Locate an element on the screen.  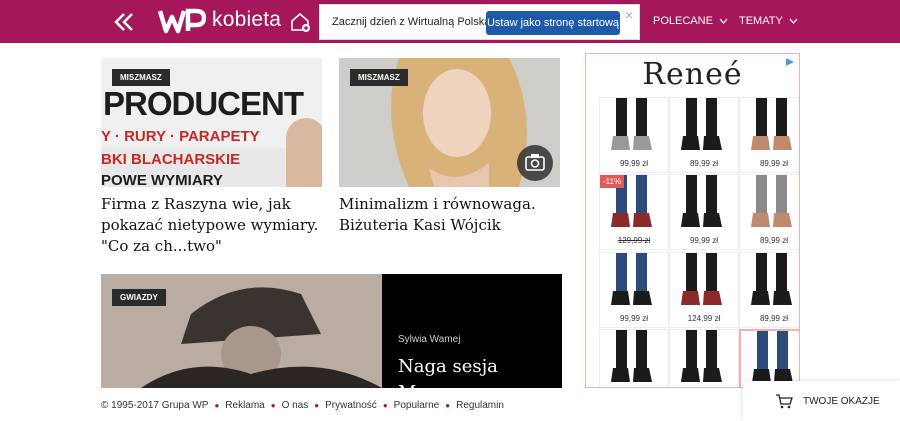
your-deals-button: TWOJE OKAZJE is located at coordinates (821, 401).